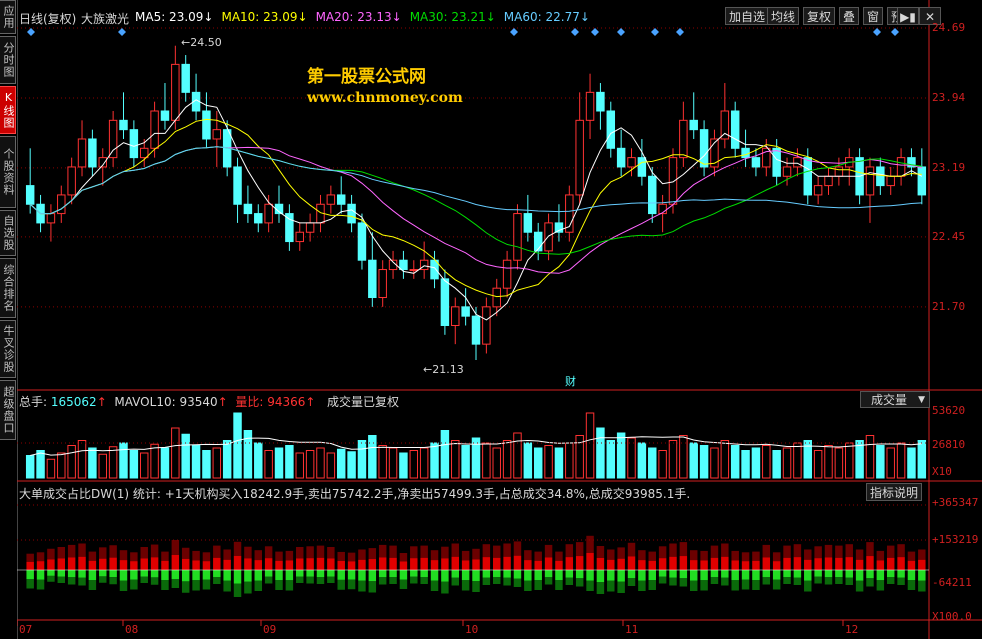  I want to click on toolbar-button: 均线, so click(783, 16).